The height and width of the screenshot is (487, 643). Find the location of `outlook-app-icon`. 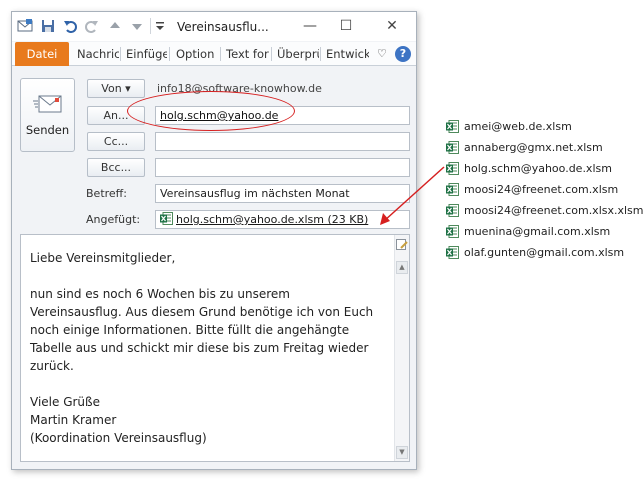

outlook-app-icon is located at coordinates (25, 26).